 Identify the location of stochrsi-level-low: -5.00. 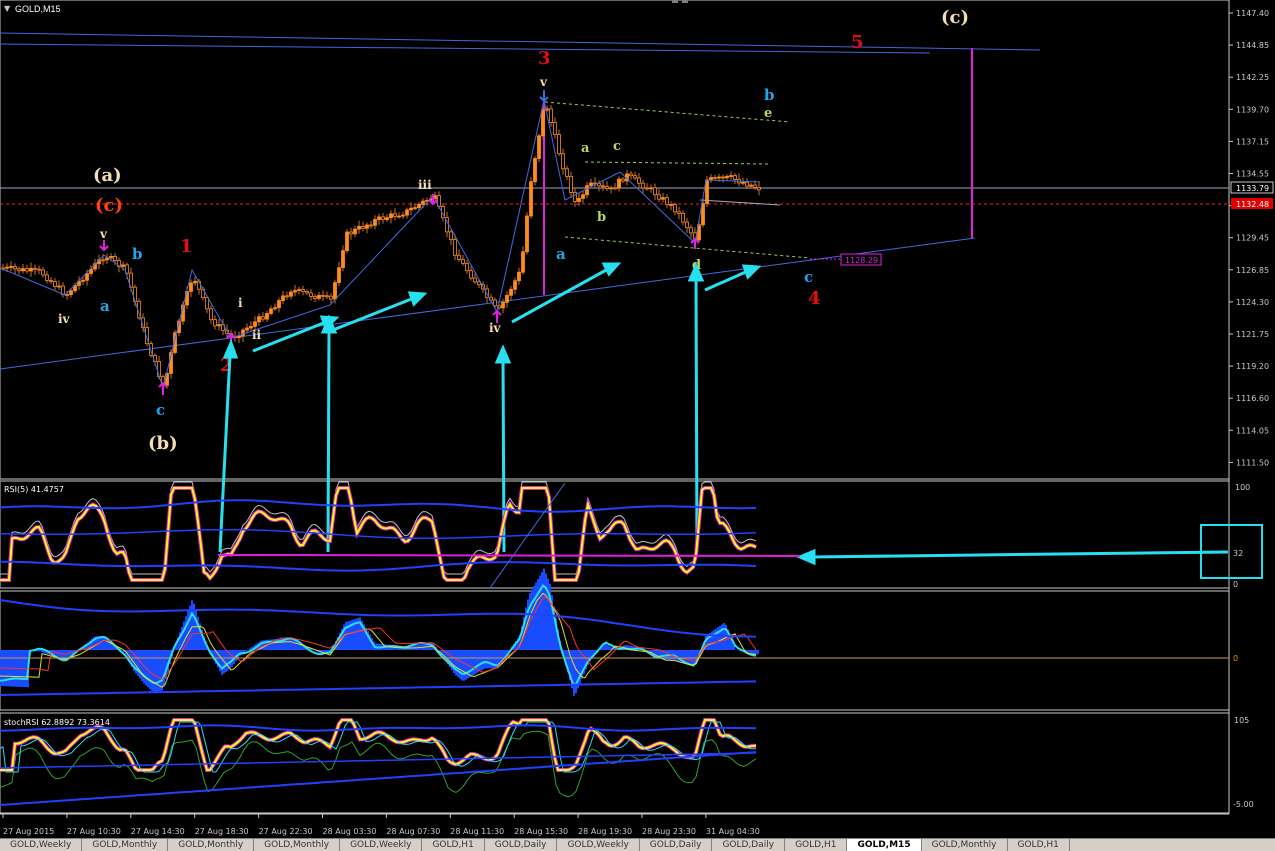
(1243, 804).